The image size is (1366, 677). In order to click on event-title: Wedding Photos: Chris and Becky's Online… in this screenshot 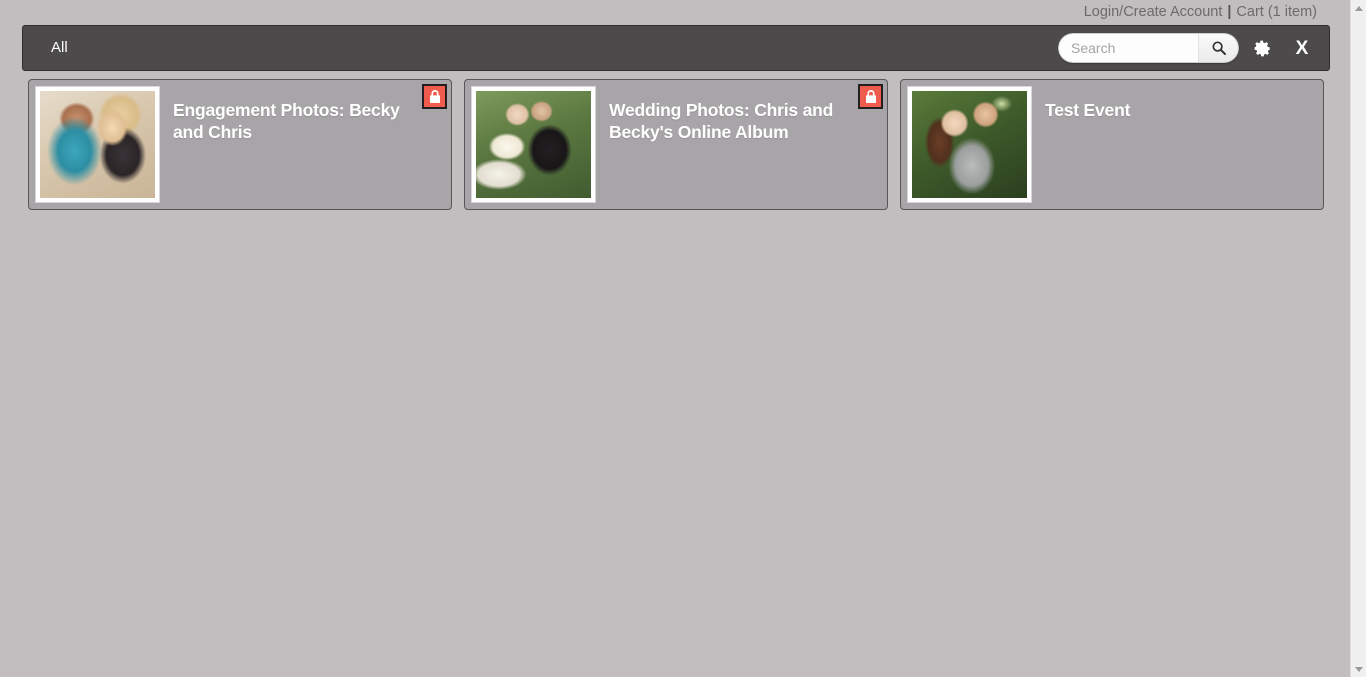, I will do `click(721, 121)`.